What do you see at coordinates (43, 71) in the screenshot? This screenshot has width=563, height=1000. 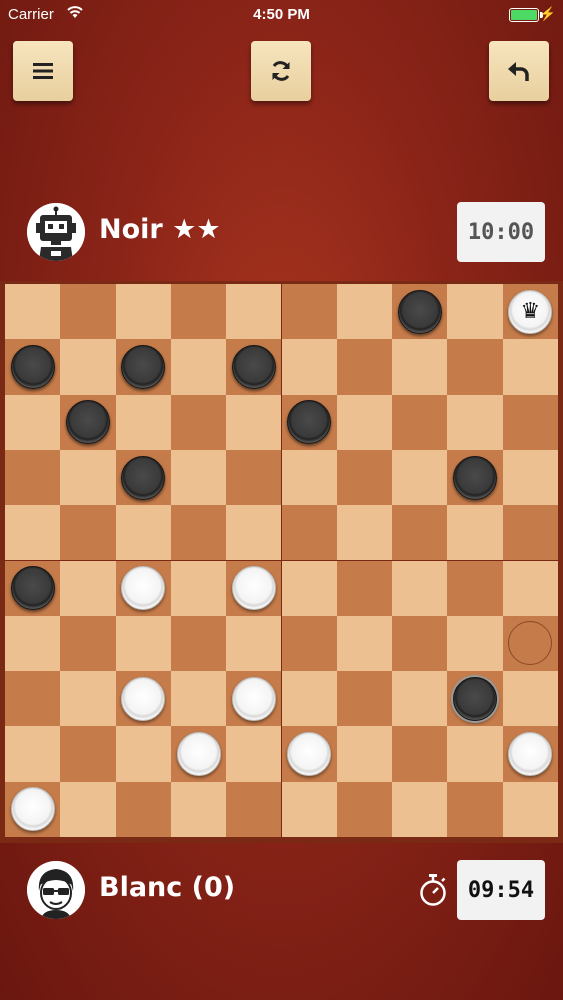 I see `menu-button` at bounding box center [43, 71].